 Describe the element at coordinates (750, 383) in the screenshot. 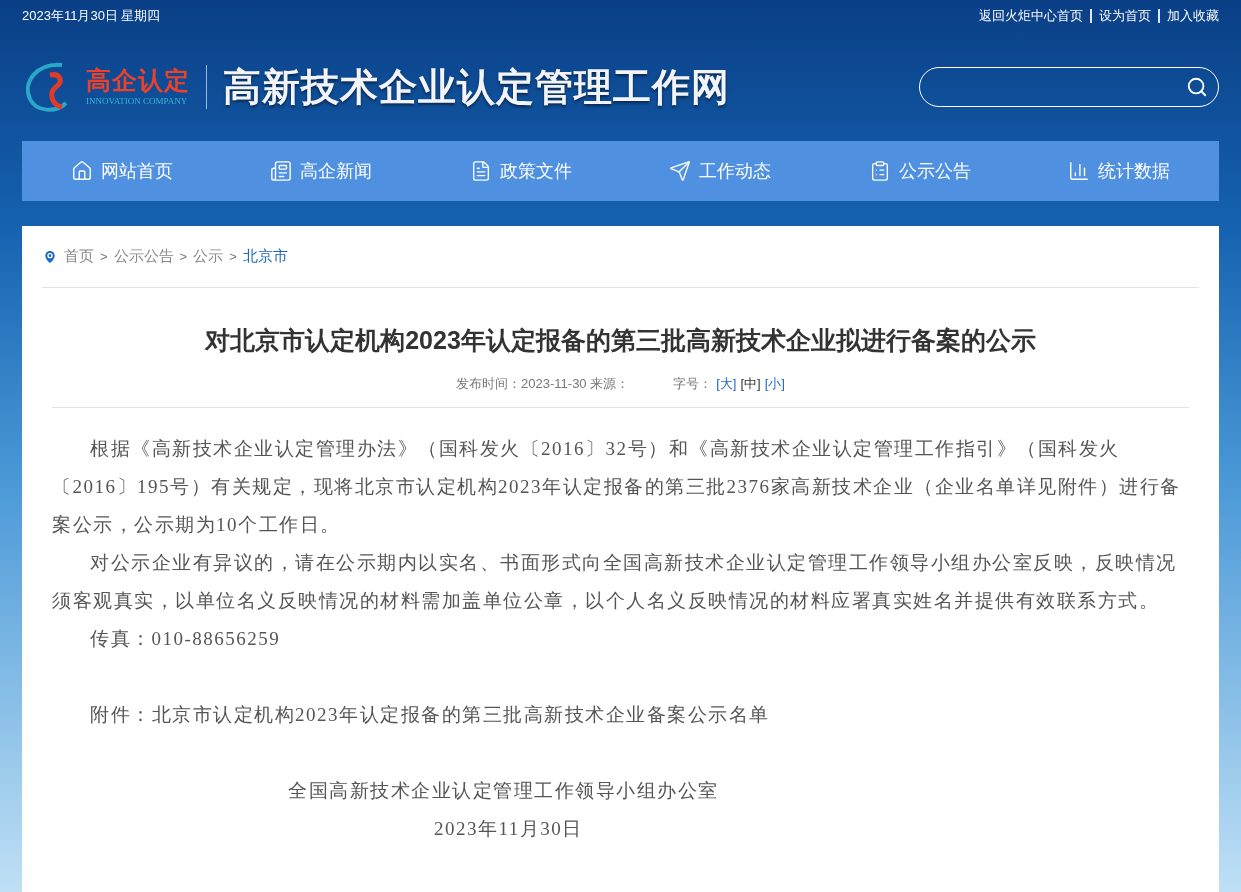

I see `font-size-option: [中]` at that location.